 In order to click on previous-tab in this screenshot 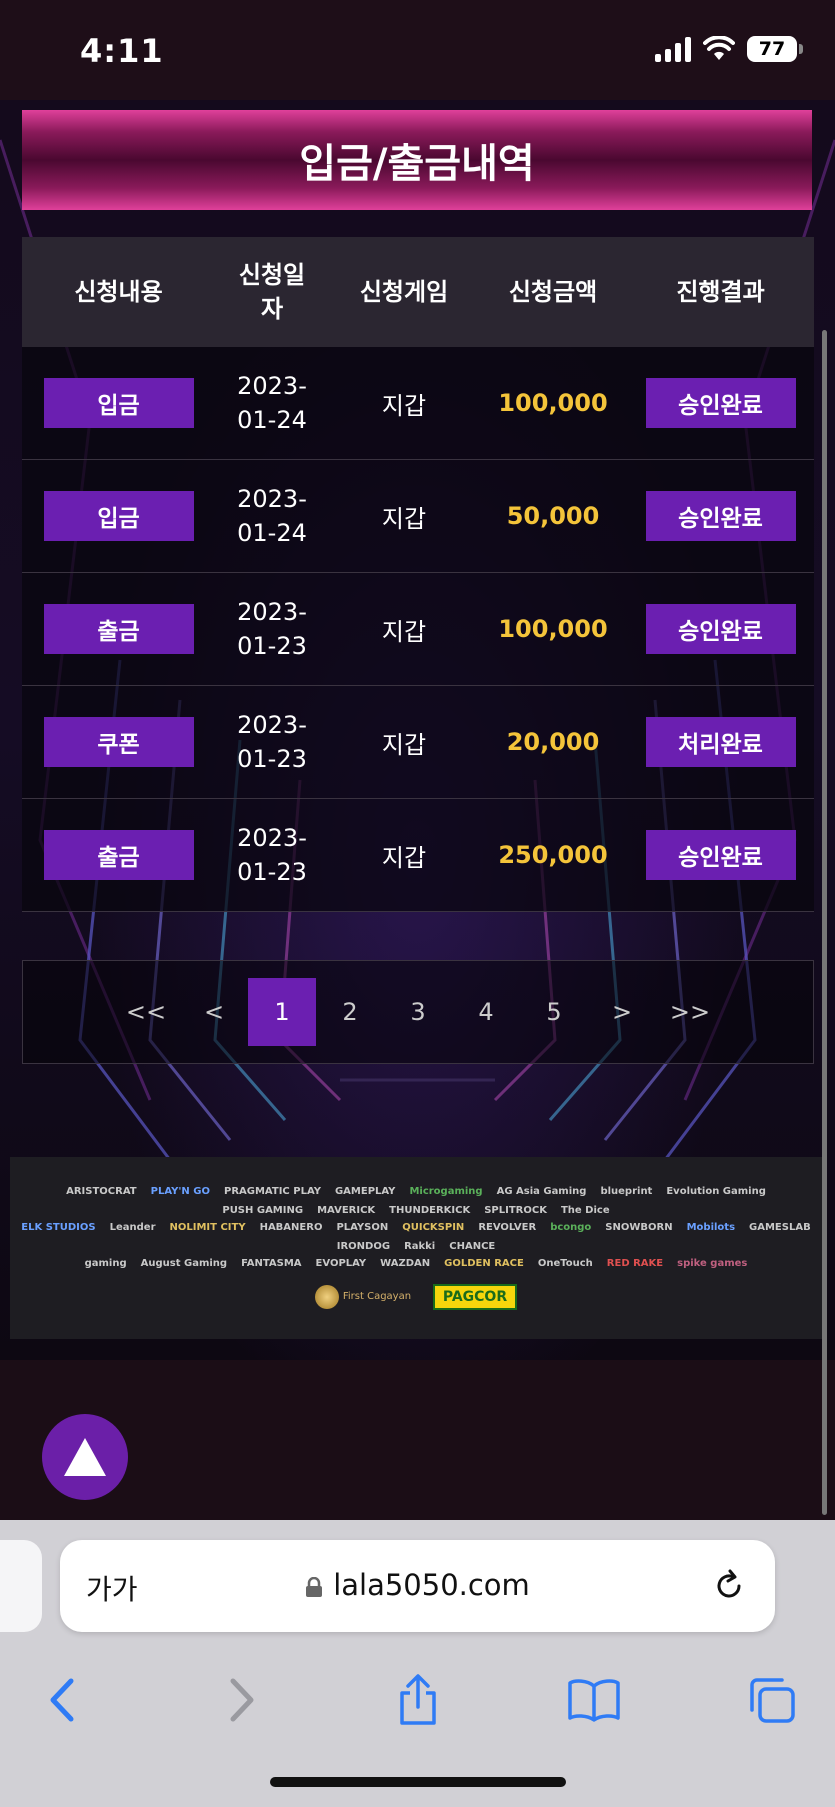, I will do `click(21, 1586)`.